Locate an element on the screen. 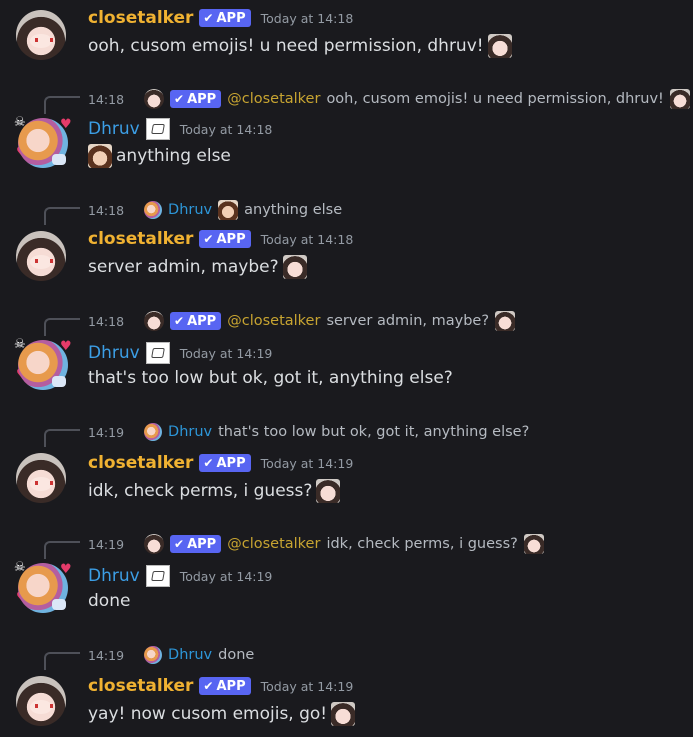 The width and height of the screenshot is (693, 737). message-content: done is located at coordinates (109, 601).